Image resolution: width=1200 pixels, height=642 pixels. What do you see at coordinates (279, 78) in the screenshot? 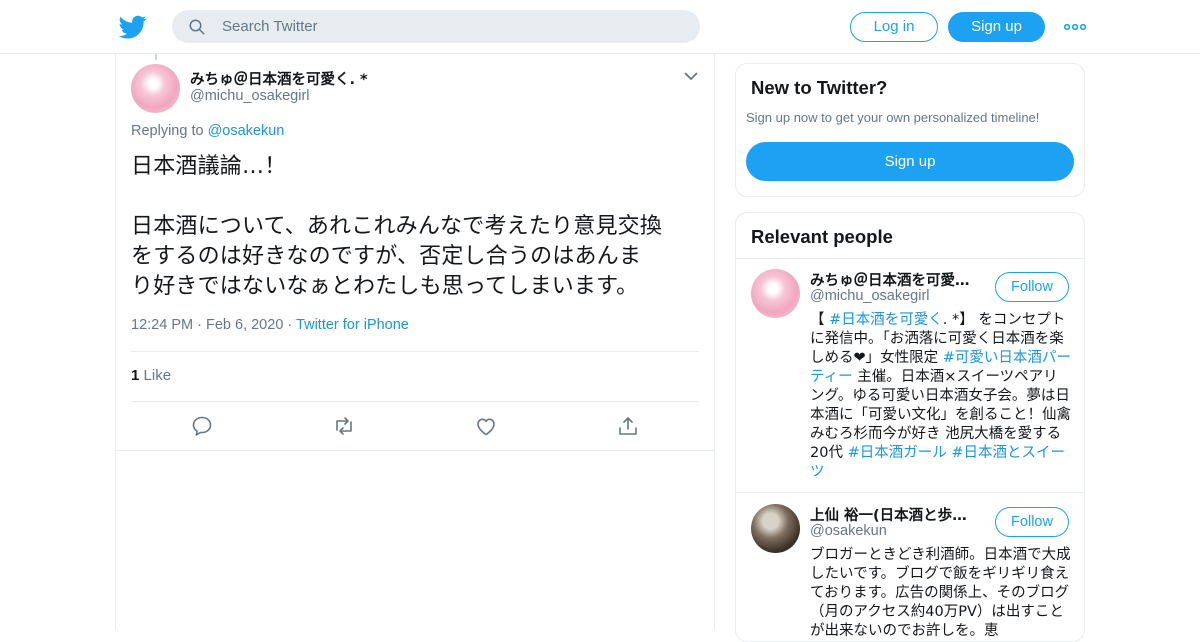
I see `author-name: みちゅ＠日本酒を可愛く. *` at bounding box center [279, 78].